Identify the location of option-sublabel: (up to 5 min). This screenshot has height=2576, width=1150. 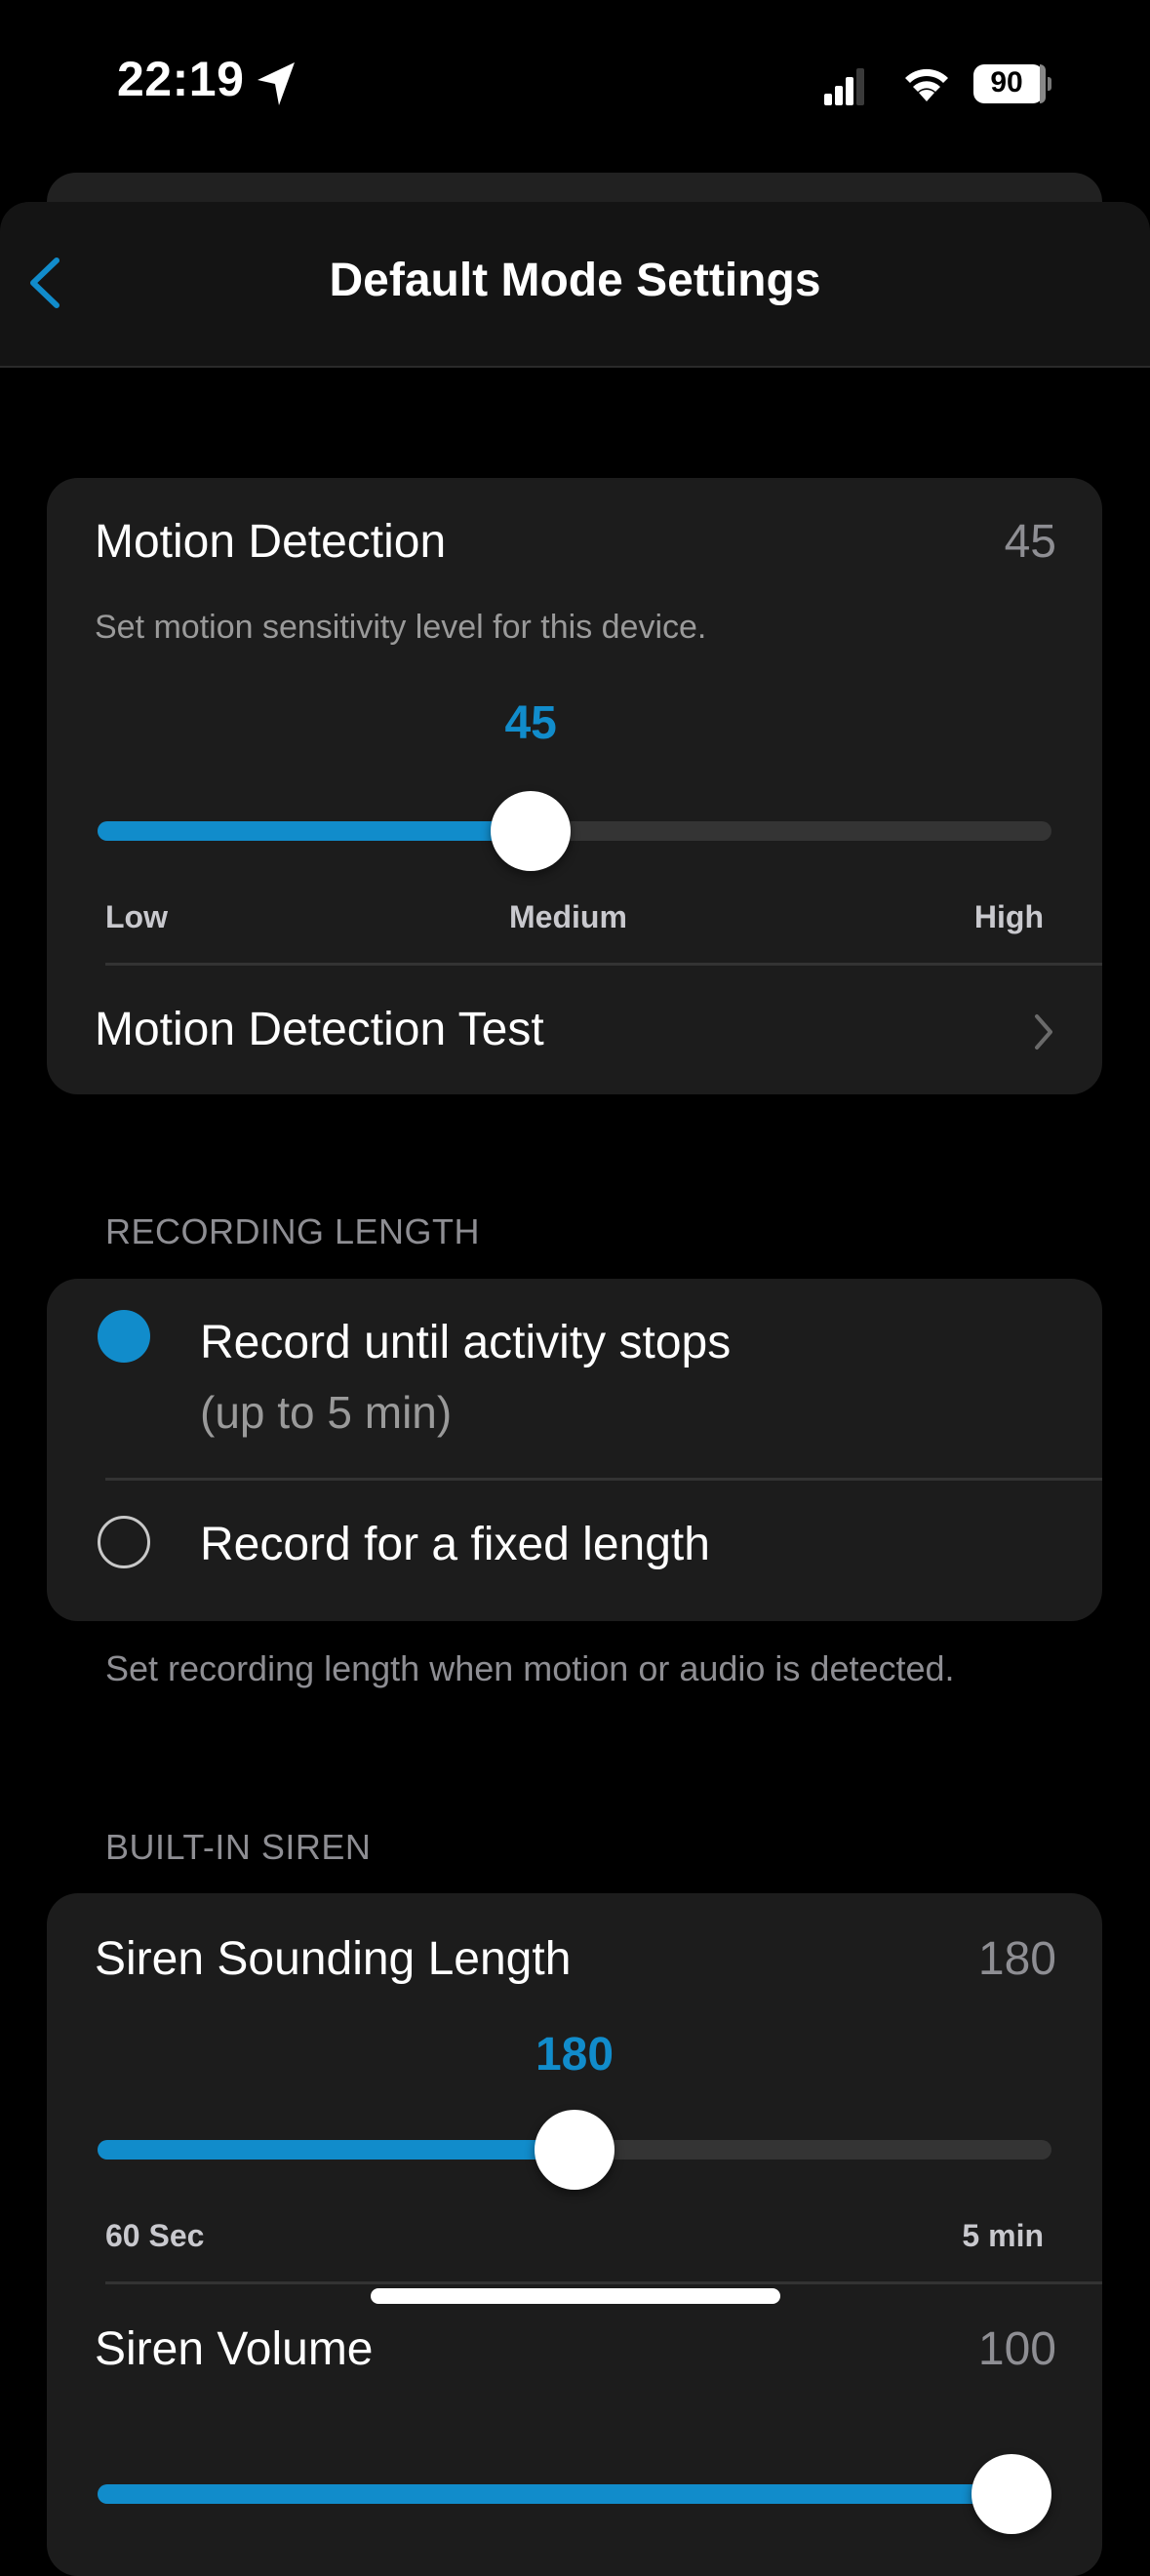
(326, 1412).